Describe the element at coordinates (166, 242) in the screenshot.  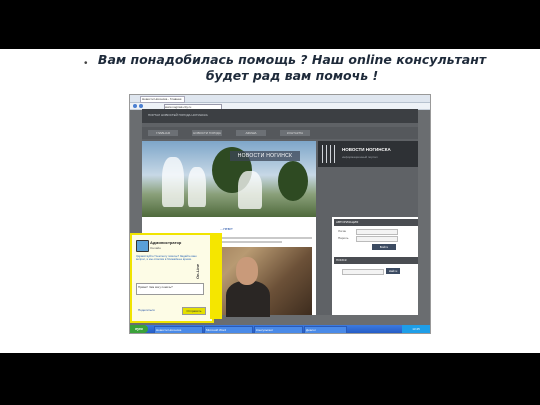
I see `operator-title: Администратор` at that location.